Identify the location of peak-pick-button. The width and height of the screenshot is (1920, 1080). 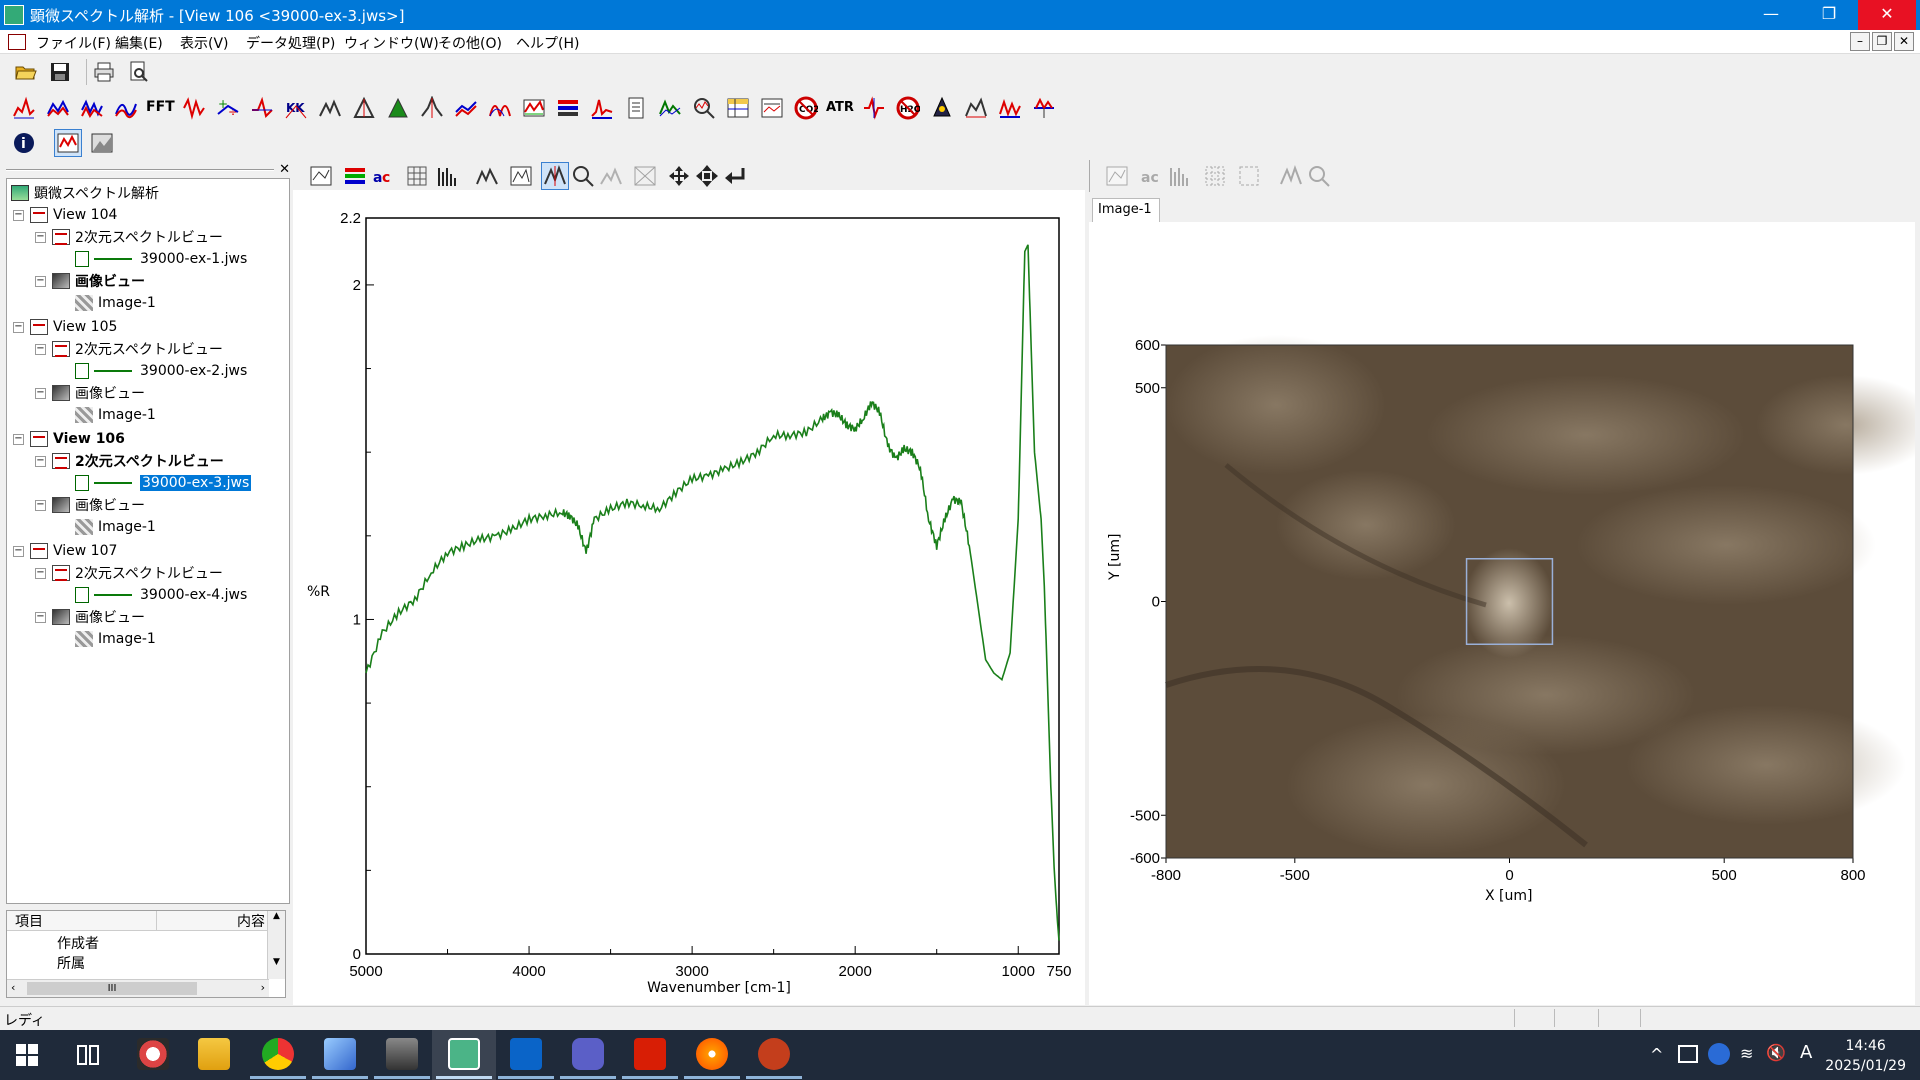
(611, 176).